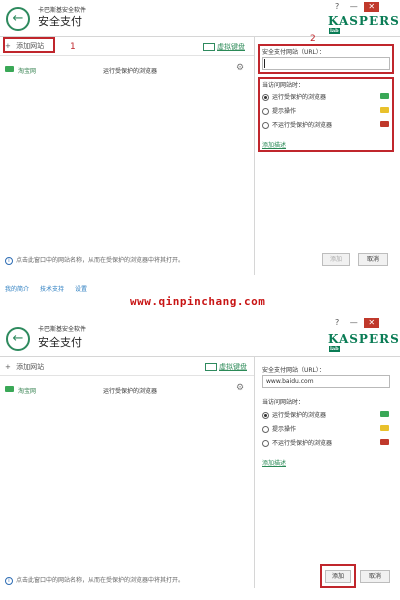 The height and width of the screenshot is (600, 400). What do you see at coordinates (384, 442) in the screenshot?
I see `red-shield-icon` at bounding box center [384, 442].